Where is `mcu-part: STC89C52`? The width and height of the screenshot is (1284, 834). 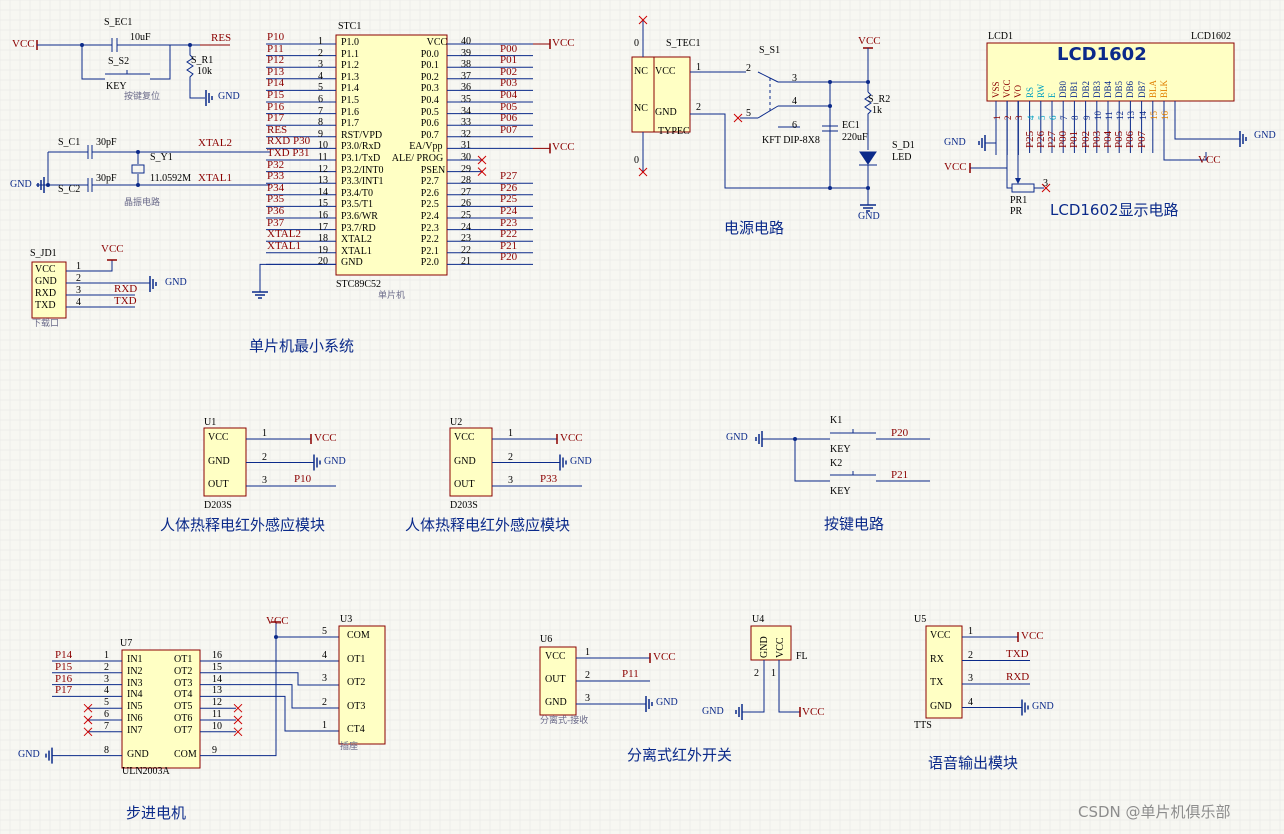
mcu-part: STC89C52 is located at coordinates (359, 284).